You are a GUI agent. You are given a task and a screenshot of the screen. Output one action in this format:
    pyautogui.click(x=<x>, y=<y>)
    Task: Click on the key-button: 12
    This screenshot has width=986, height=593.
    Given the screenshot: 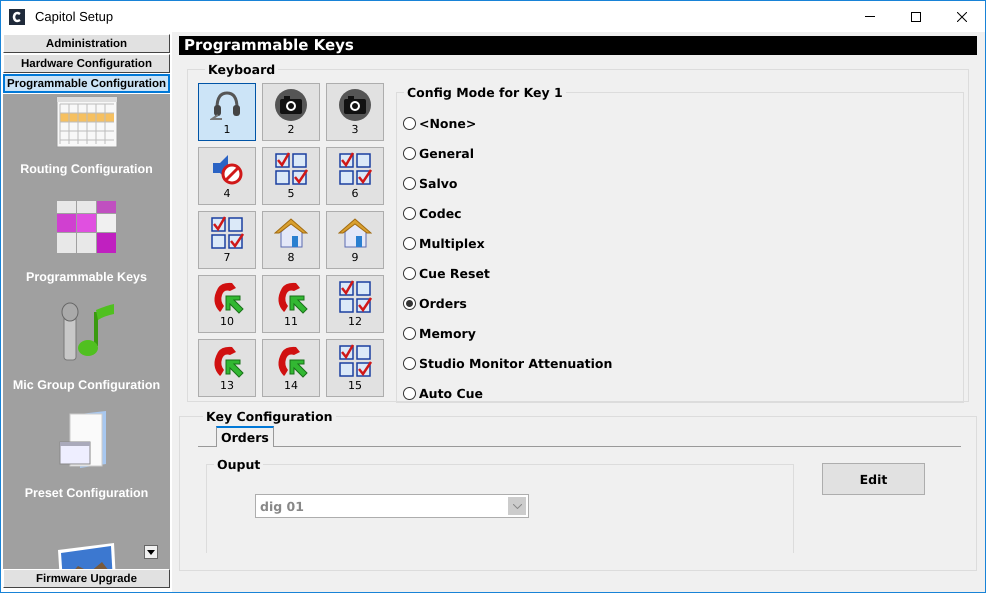 What is the action you would take?
    pyautogui.click(x=355, y=304)
    